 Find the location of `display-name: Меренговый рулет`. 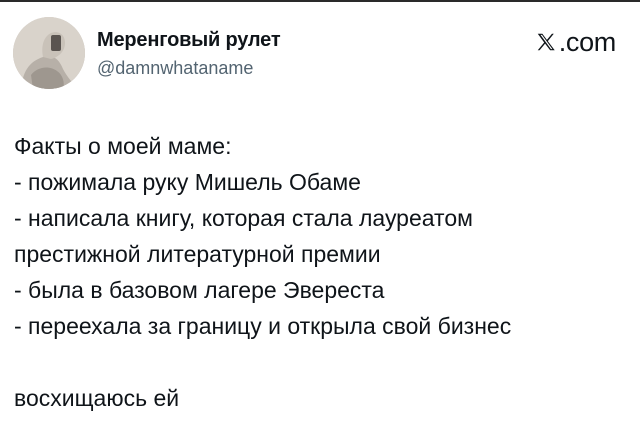

display-name: Меренговый рулет is located at coordinates (189, 40).